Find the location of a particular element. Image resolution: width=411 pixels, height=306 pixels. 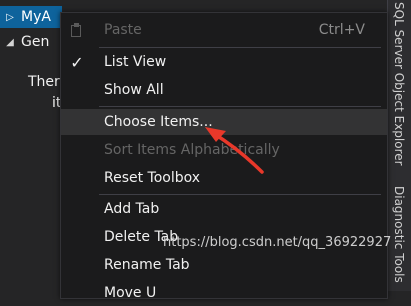

paste-icon is located at coordinates (77, 30).